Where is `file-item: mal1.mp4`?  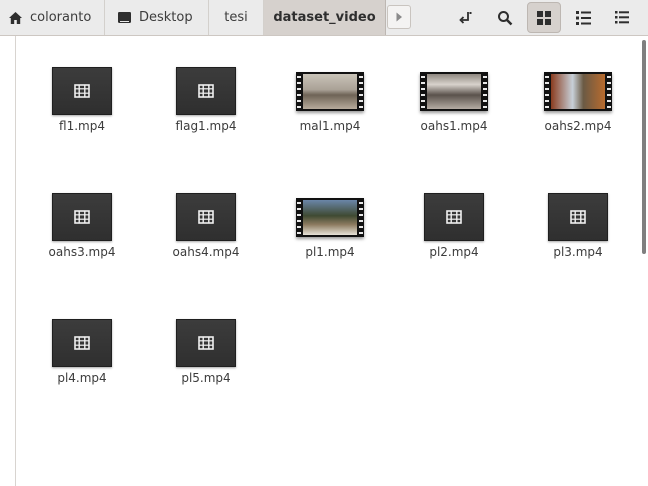 file-item: mal1.mp4 is located at coordinates (330, 117).